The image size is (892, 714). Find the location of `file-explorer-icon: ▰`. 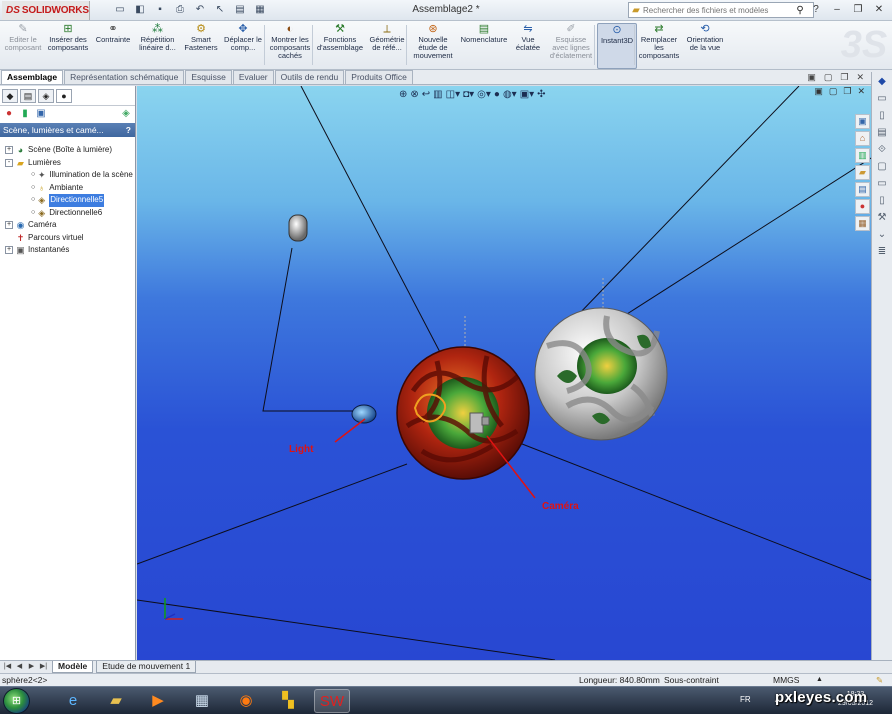

file-explorer-icon: ▰ is located at coordinates (116, 701).